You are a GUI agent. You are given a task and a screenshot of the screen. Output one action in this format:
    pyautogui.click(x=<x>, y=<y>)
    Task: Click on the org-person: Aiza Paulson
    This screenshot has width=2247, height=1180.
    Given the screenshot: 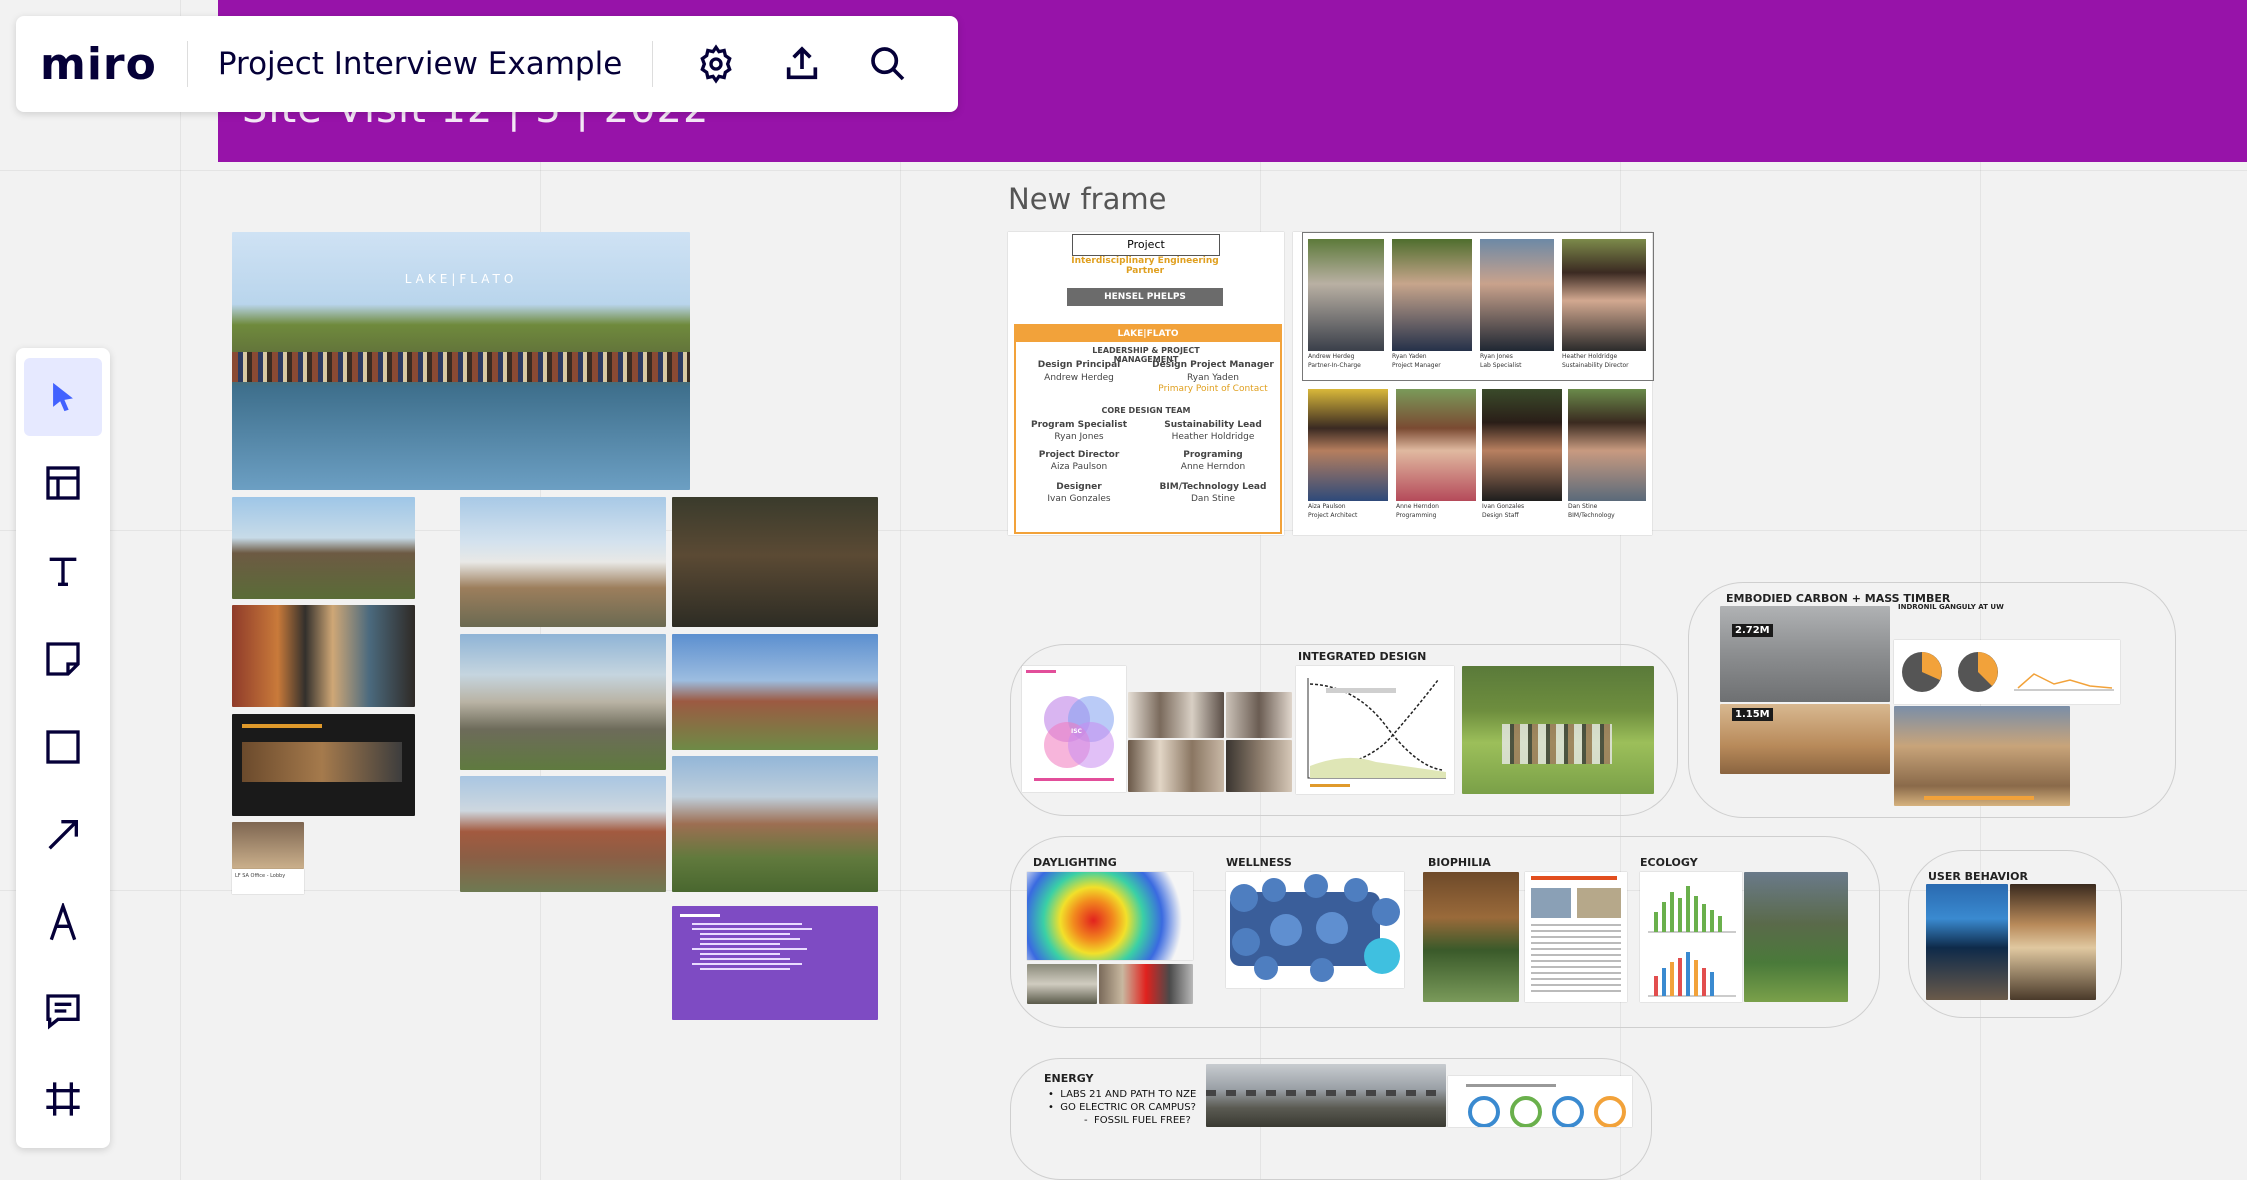 What is the action you would take?
    pyautogui.click(x=1079, y=467)
    